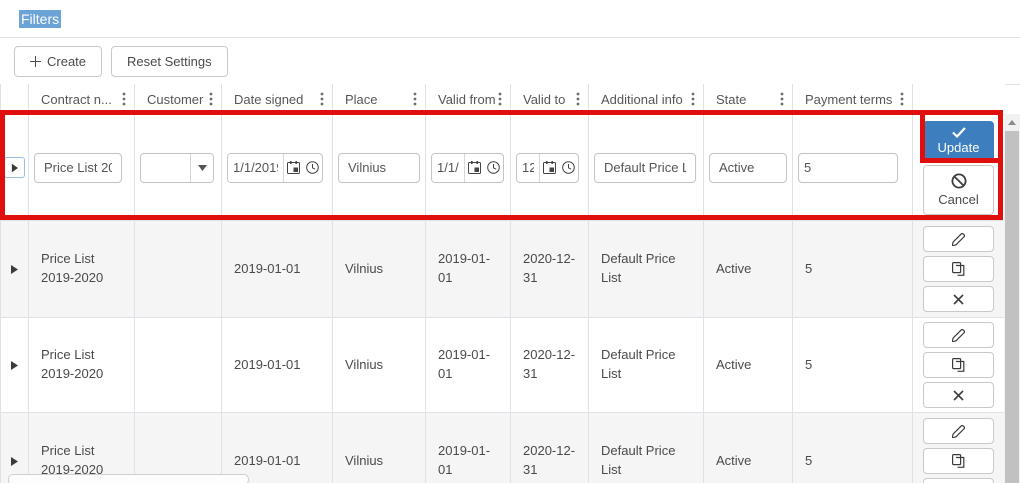  Describe the element at coordinates (1012, 307) in the screenshot. I see `vertical-scrollbar-thumb` at that location.